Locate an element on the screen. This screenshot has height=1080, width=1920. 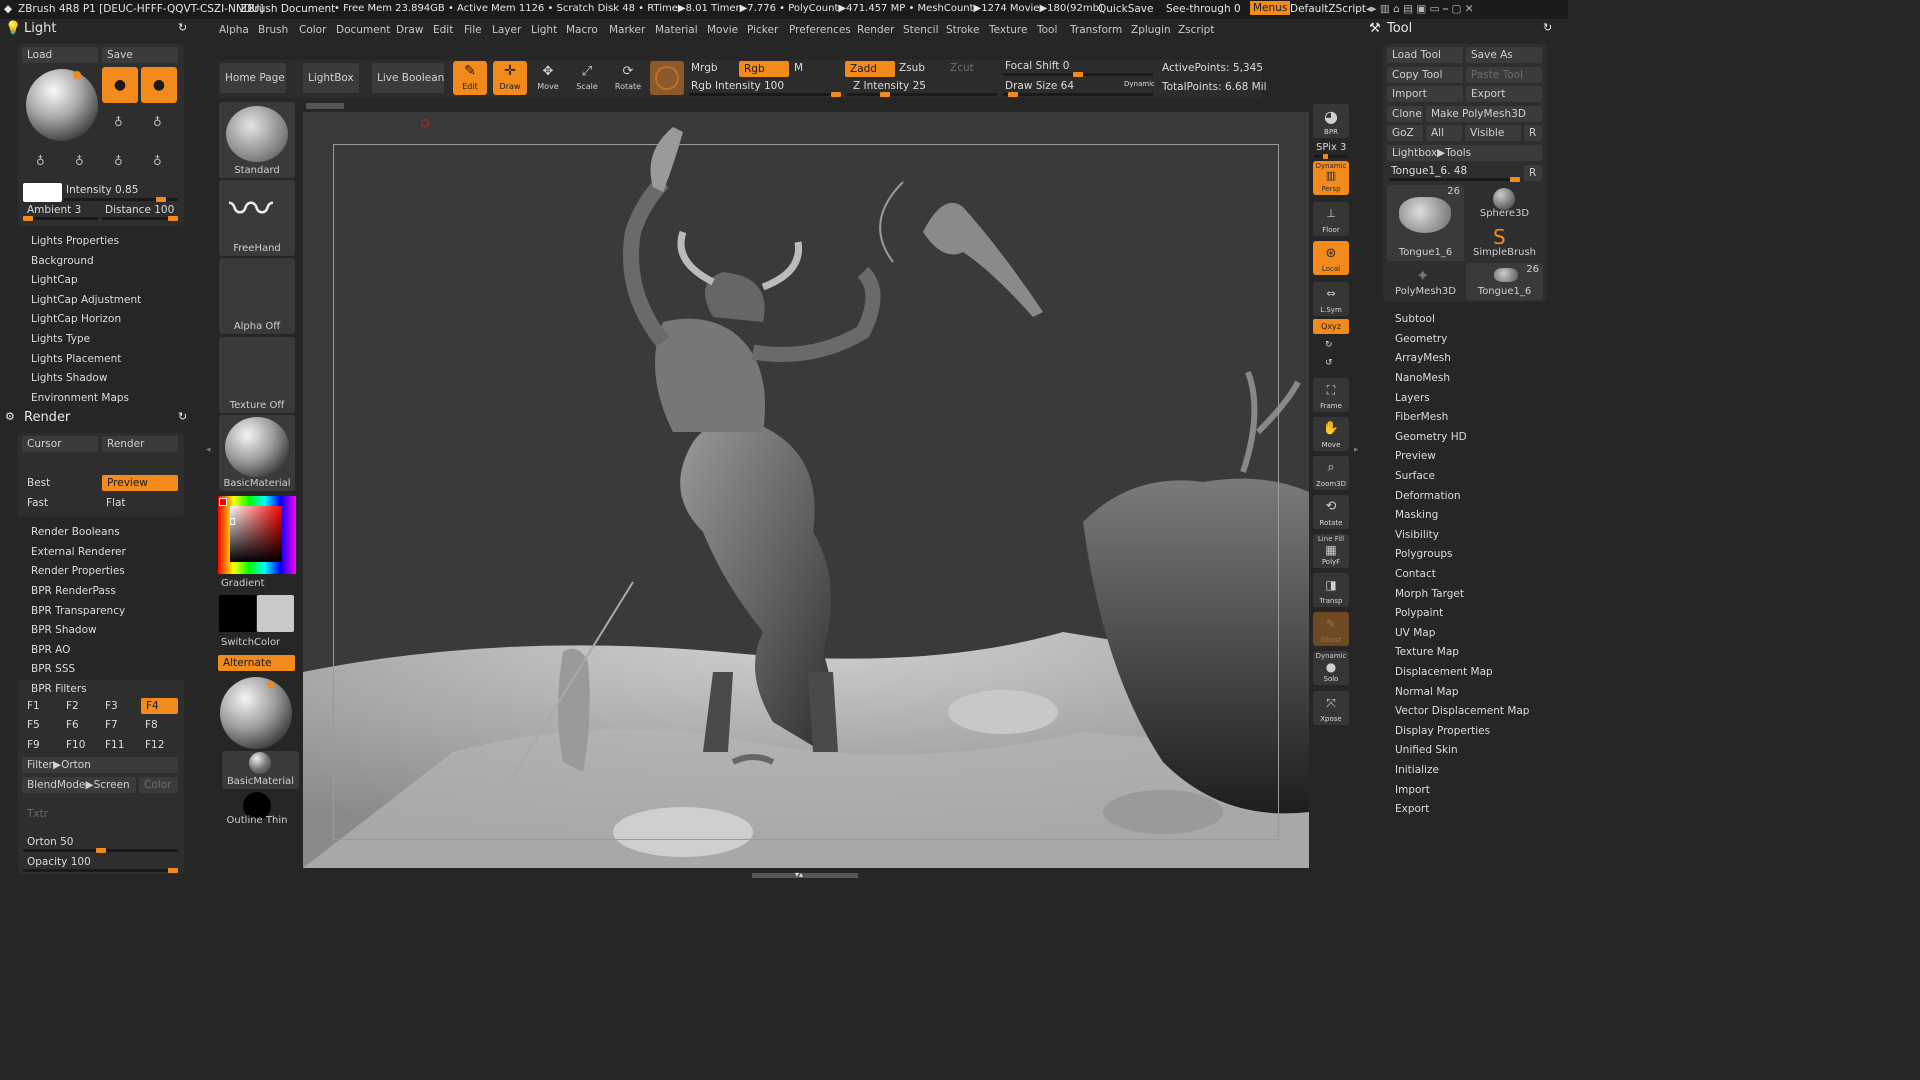
visibility: Visibility is located at coordinates (1417, 535).